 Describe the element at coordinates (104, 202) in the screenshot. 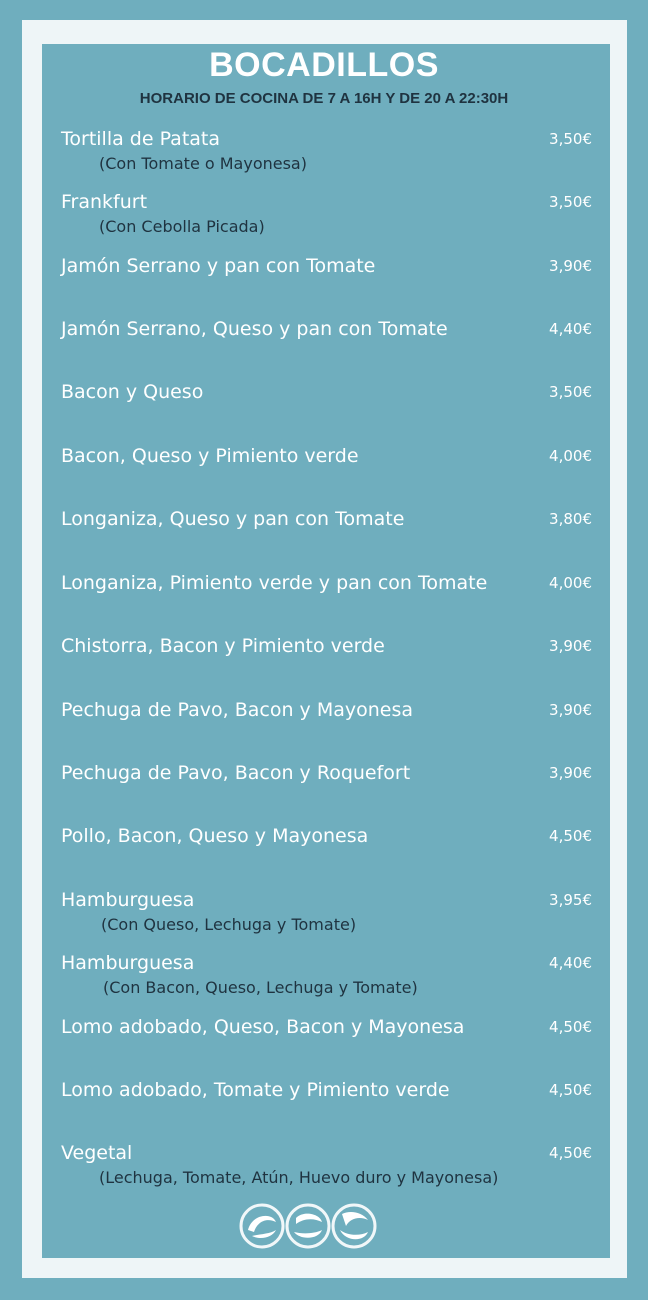

I see `menu-item-name: Frankfurt` at that location.